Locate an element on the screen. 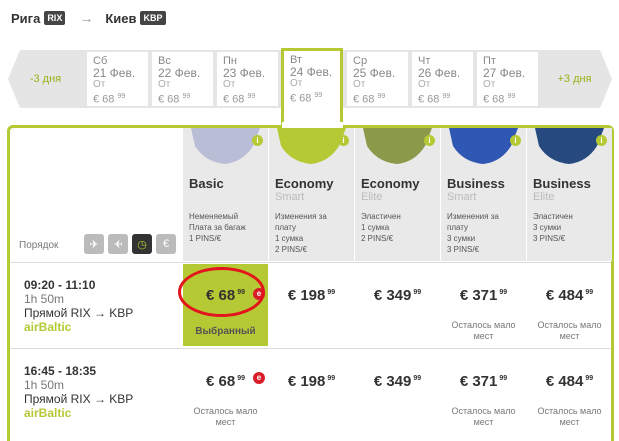 This screenshot has height=441, width=619. fare-description: Изменения за плату 1 сумка 2 PINS/€ is located at coordinates (301, 233).